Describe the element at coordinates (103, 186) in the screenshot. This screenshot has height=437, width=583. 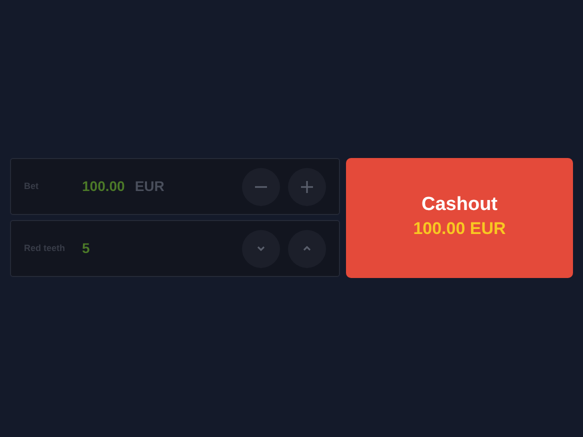
I see `bet-amount: 100.00` at that location.